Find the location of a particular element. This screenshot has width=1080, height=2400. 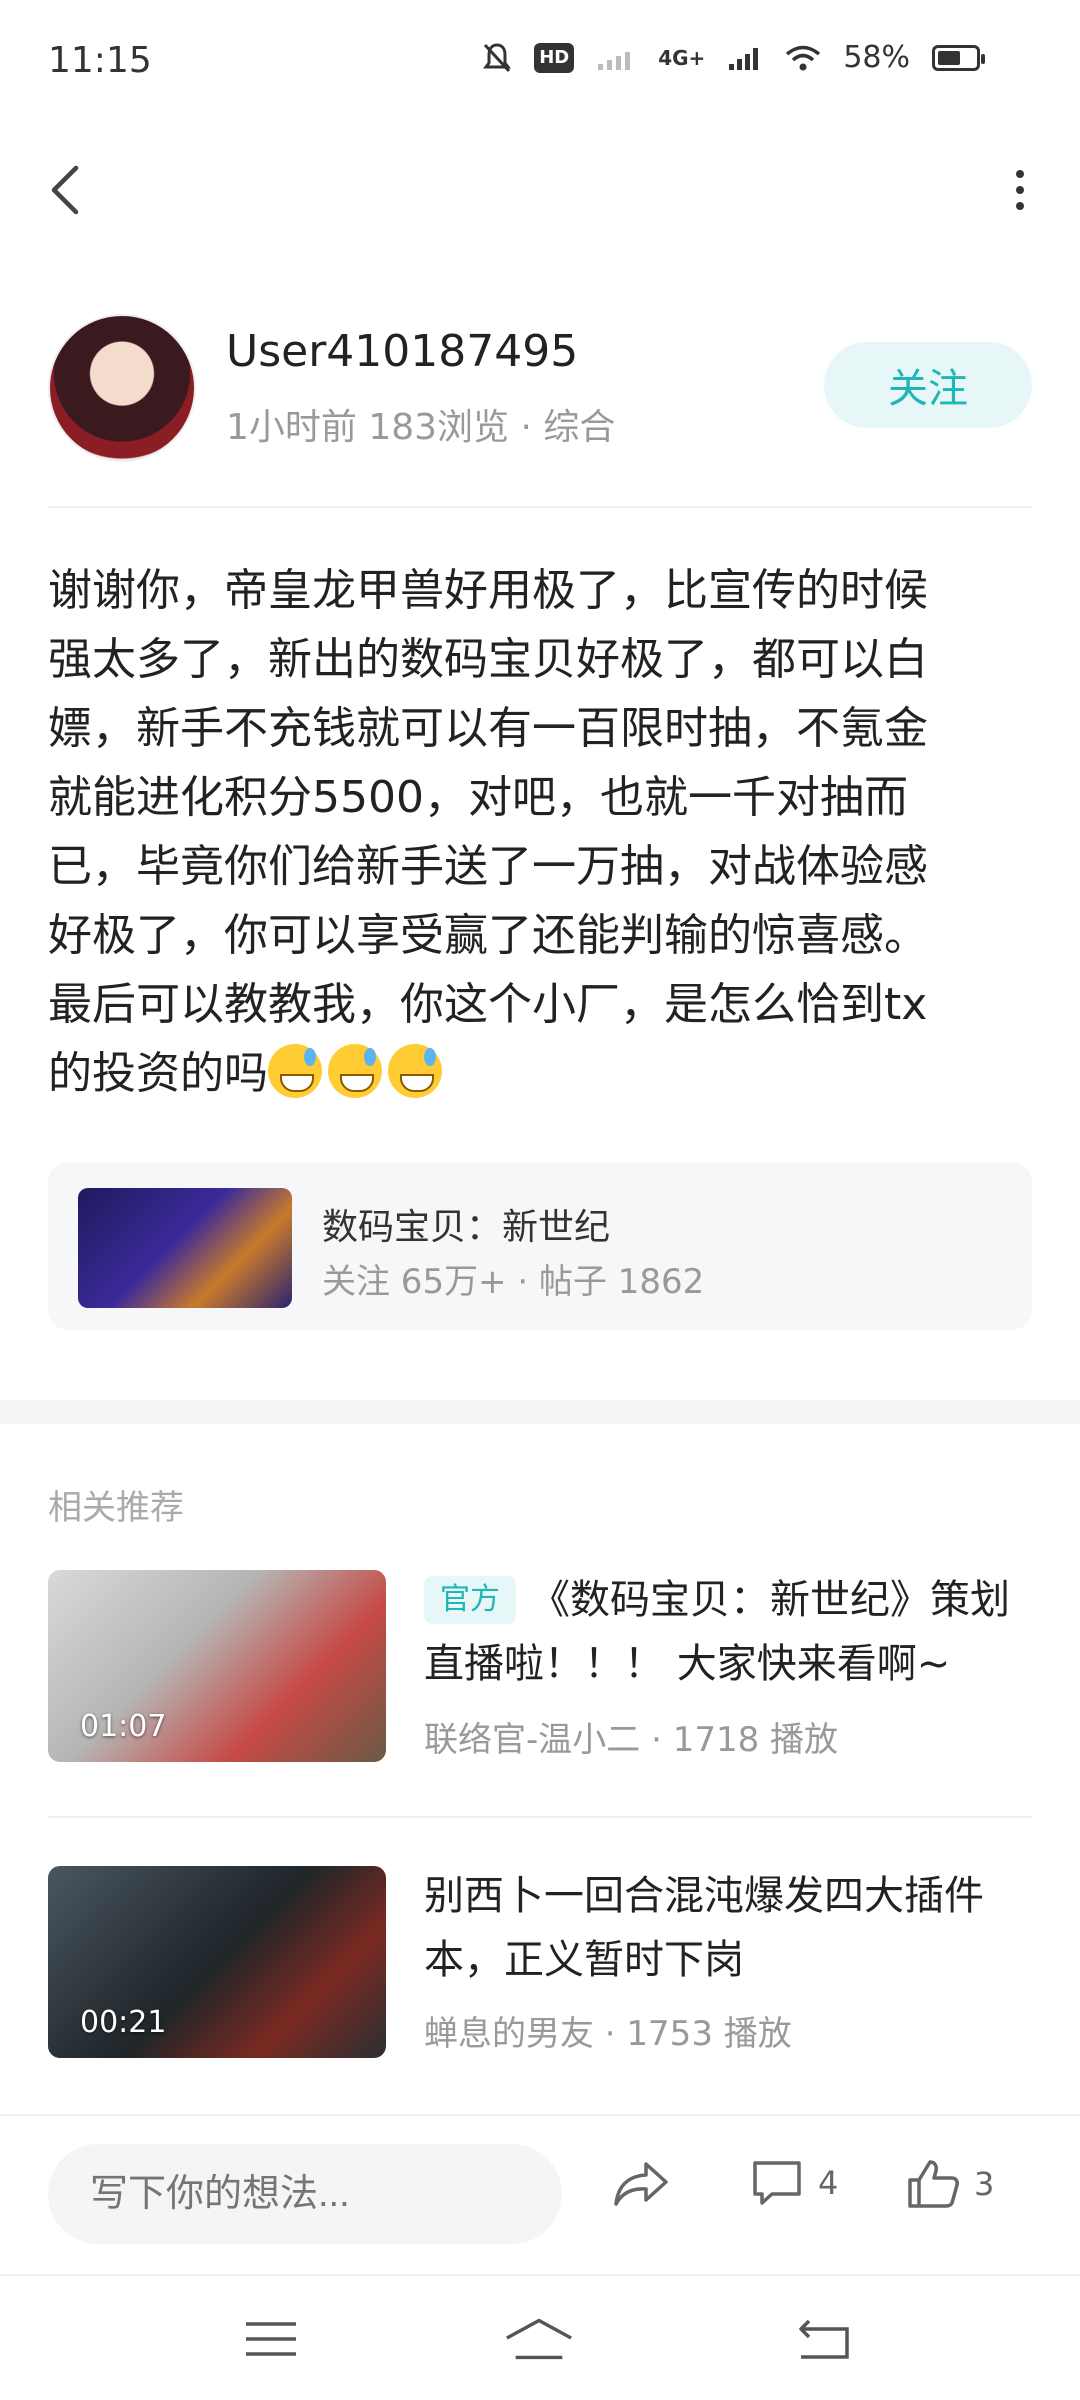

home-button is located at coordinates (539, 2339).